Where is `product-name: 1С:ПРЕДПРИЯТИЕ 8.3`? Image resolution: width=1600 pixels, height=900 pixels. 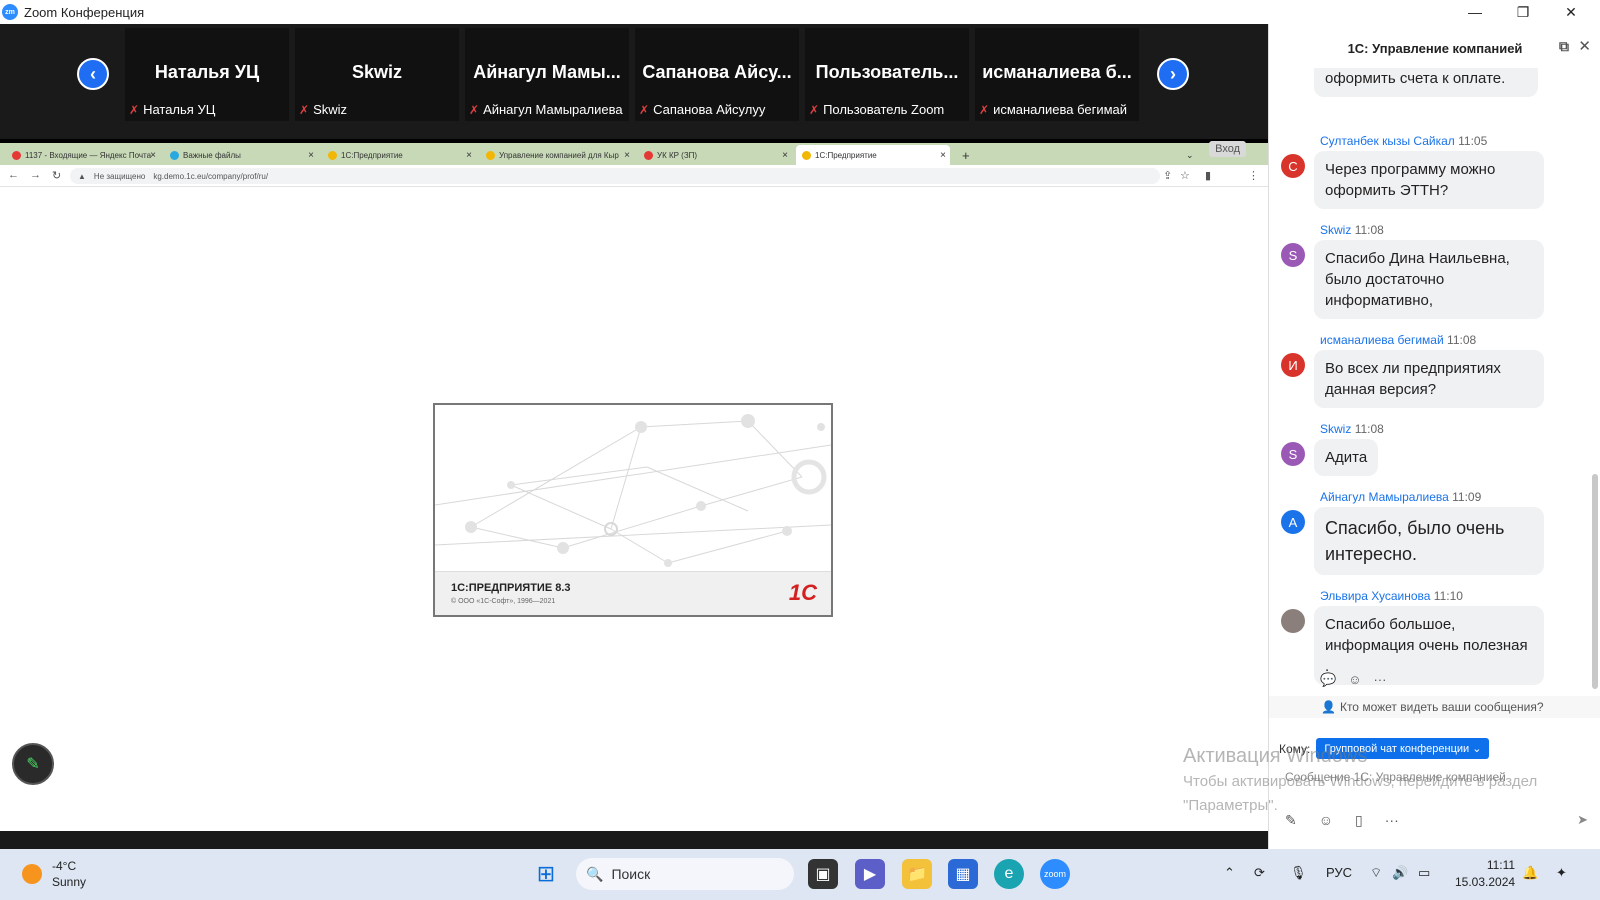 product-name: 1С:ПРЕДПРИЯТИЕ 8.3 is located at coordinates (511, 588).